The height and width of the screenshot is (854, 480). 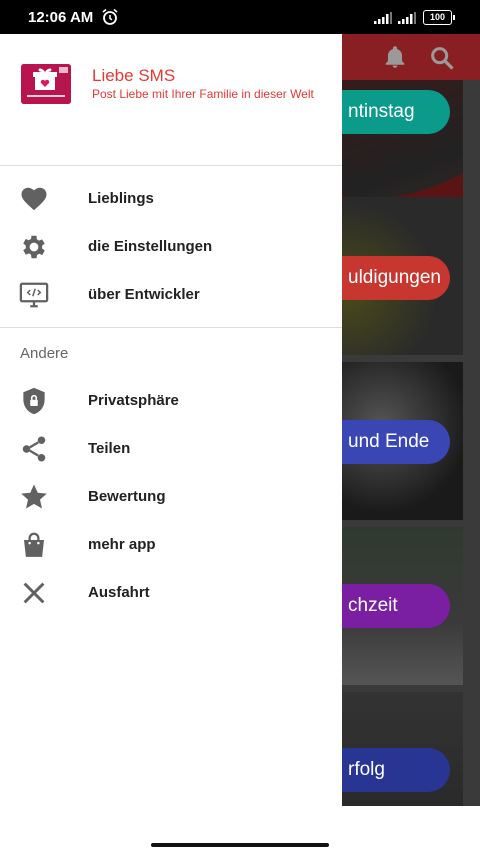 I want to click on section-title: Andere, so click(x=44, y=353).